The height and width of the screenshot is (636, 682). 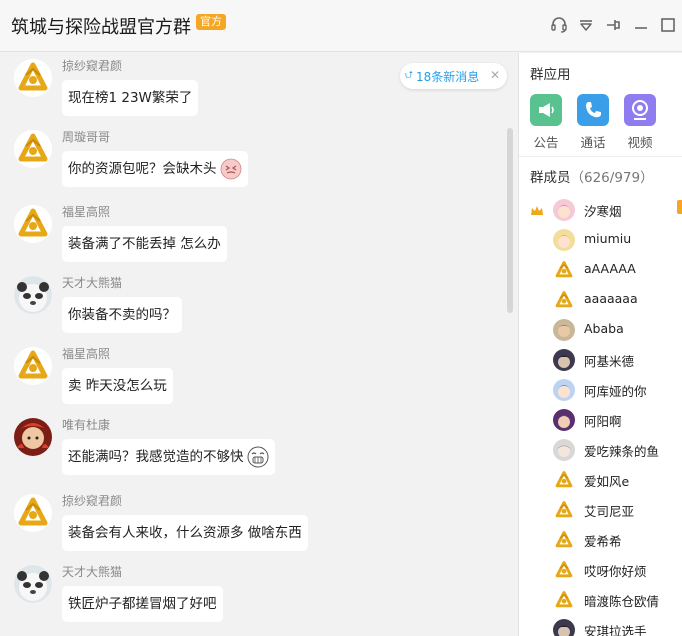 I want to click on call-app-button, so click(x=593, y=110).